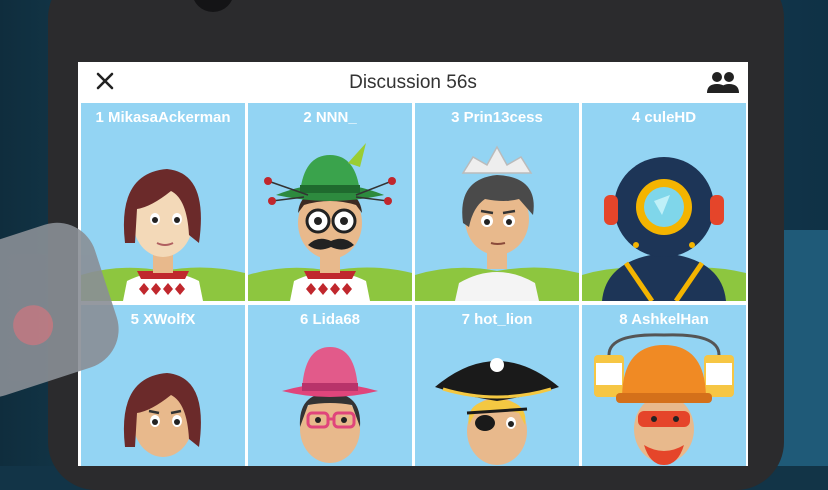  I want to click on player-tile: 1 MikasaAckerman, so click(163, 202).